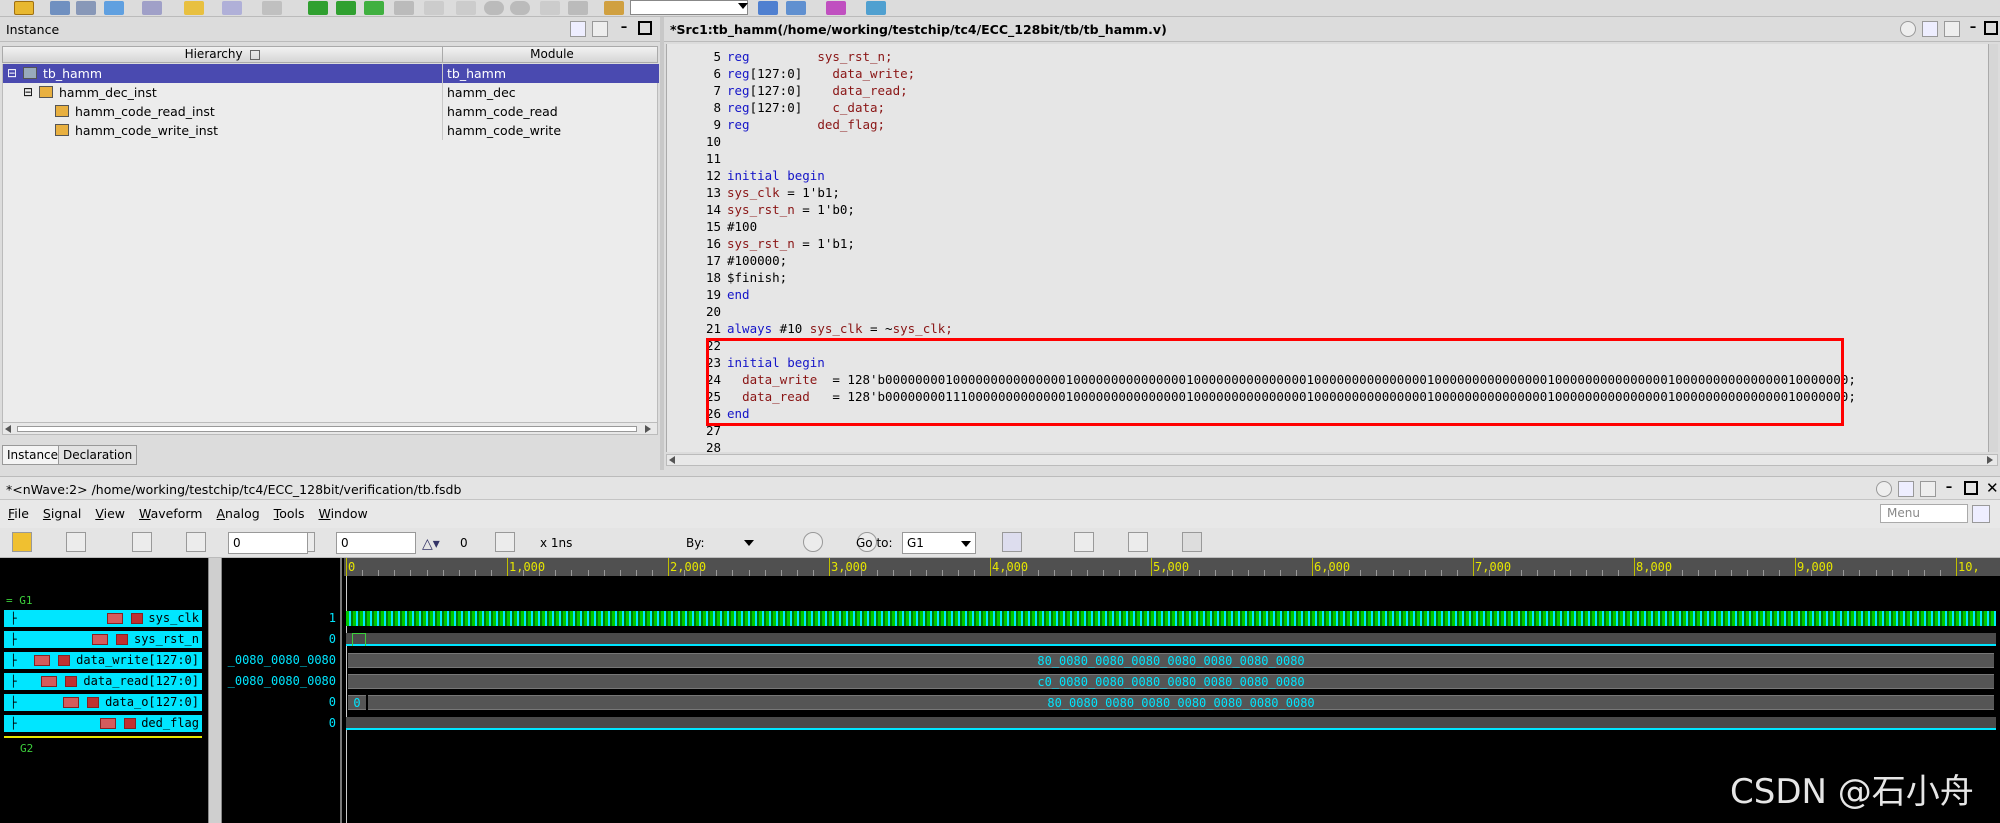  Describe the element at coordinates (289, 513) in the screenshot. I see `menu-tools: Tools` at that location.